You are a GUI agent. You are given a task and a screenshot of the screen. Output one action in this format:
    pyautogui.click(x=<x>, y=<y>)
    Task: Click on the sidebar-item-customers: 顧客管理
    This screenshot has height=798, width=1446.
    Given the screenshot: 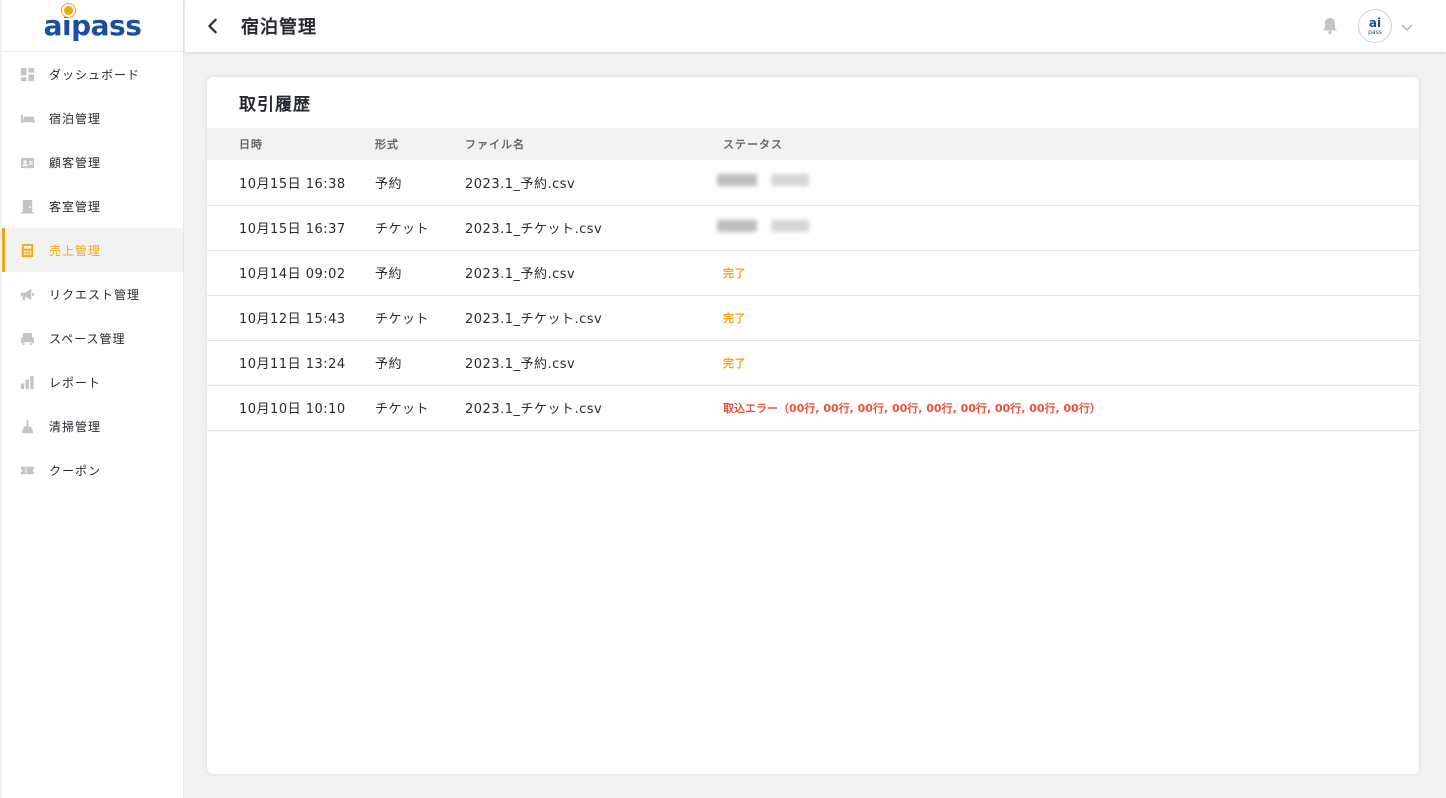 What is the action you would take?
    pyautogui.click(x=92, y=162)
    